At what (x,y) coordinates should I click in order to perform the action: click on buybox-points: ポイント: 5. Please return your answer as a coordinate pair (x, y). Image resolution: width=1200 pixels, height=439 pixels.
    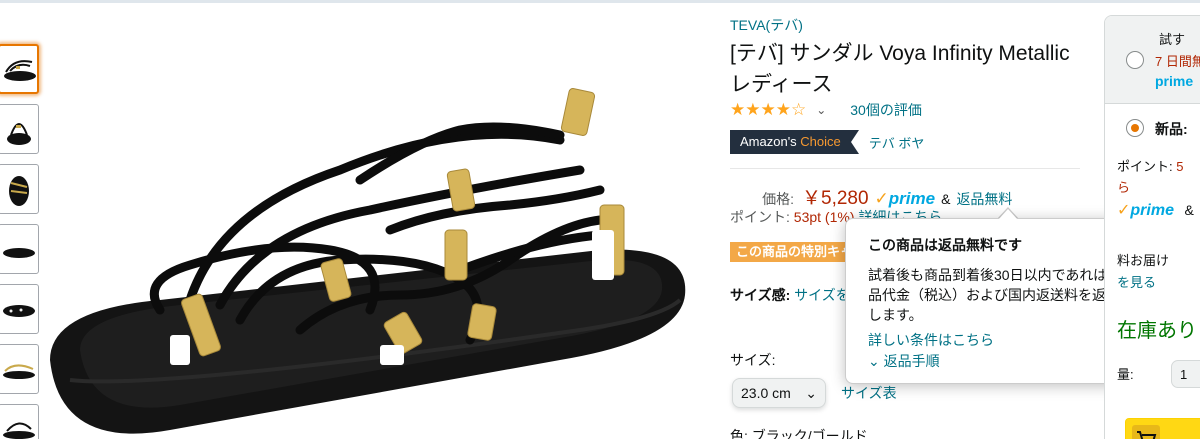
    Looking at the image, I should click on (1150, 165).